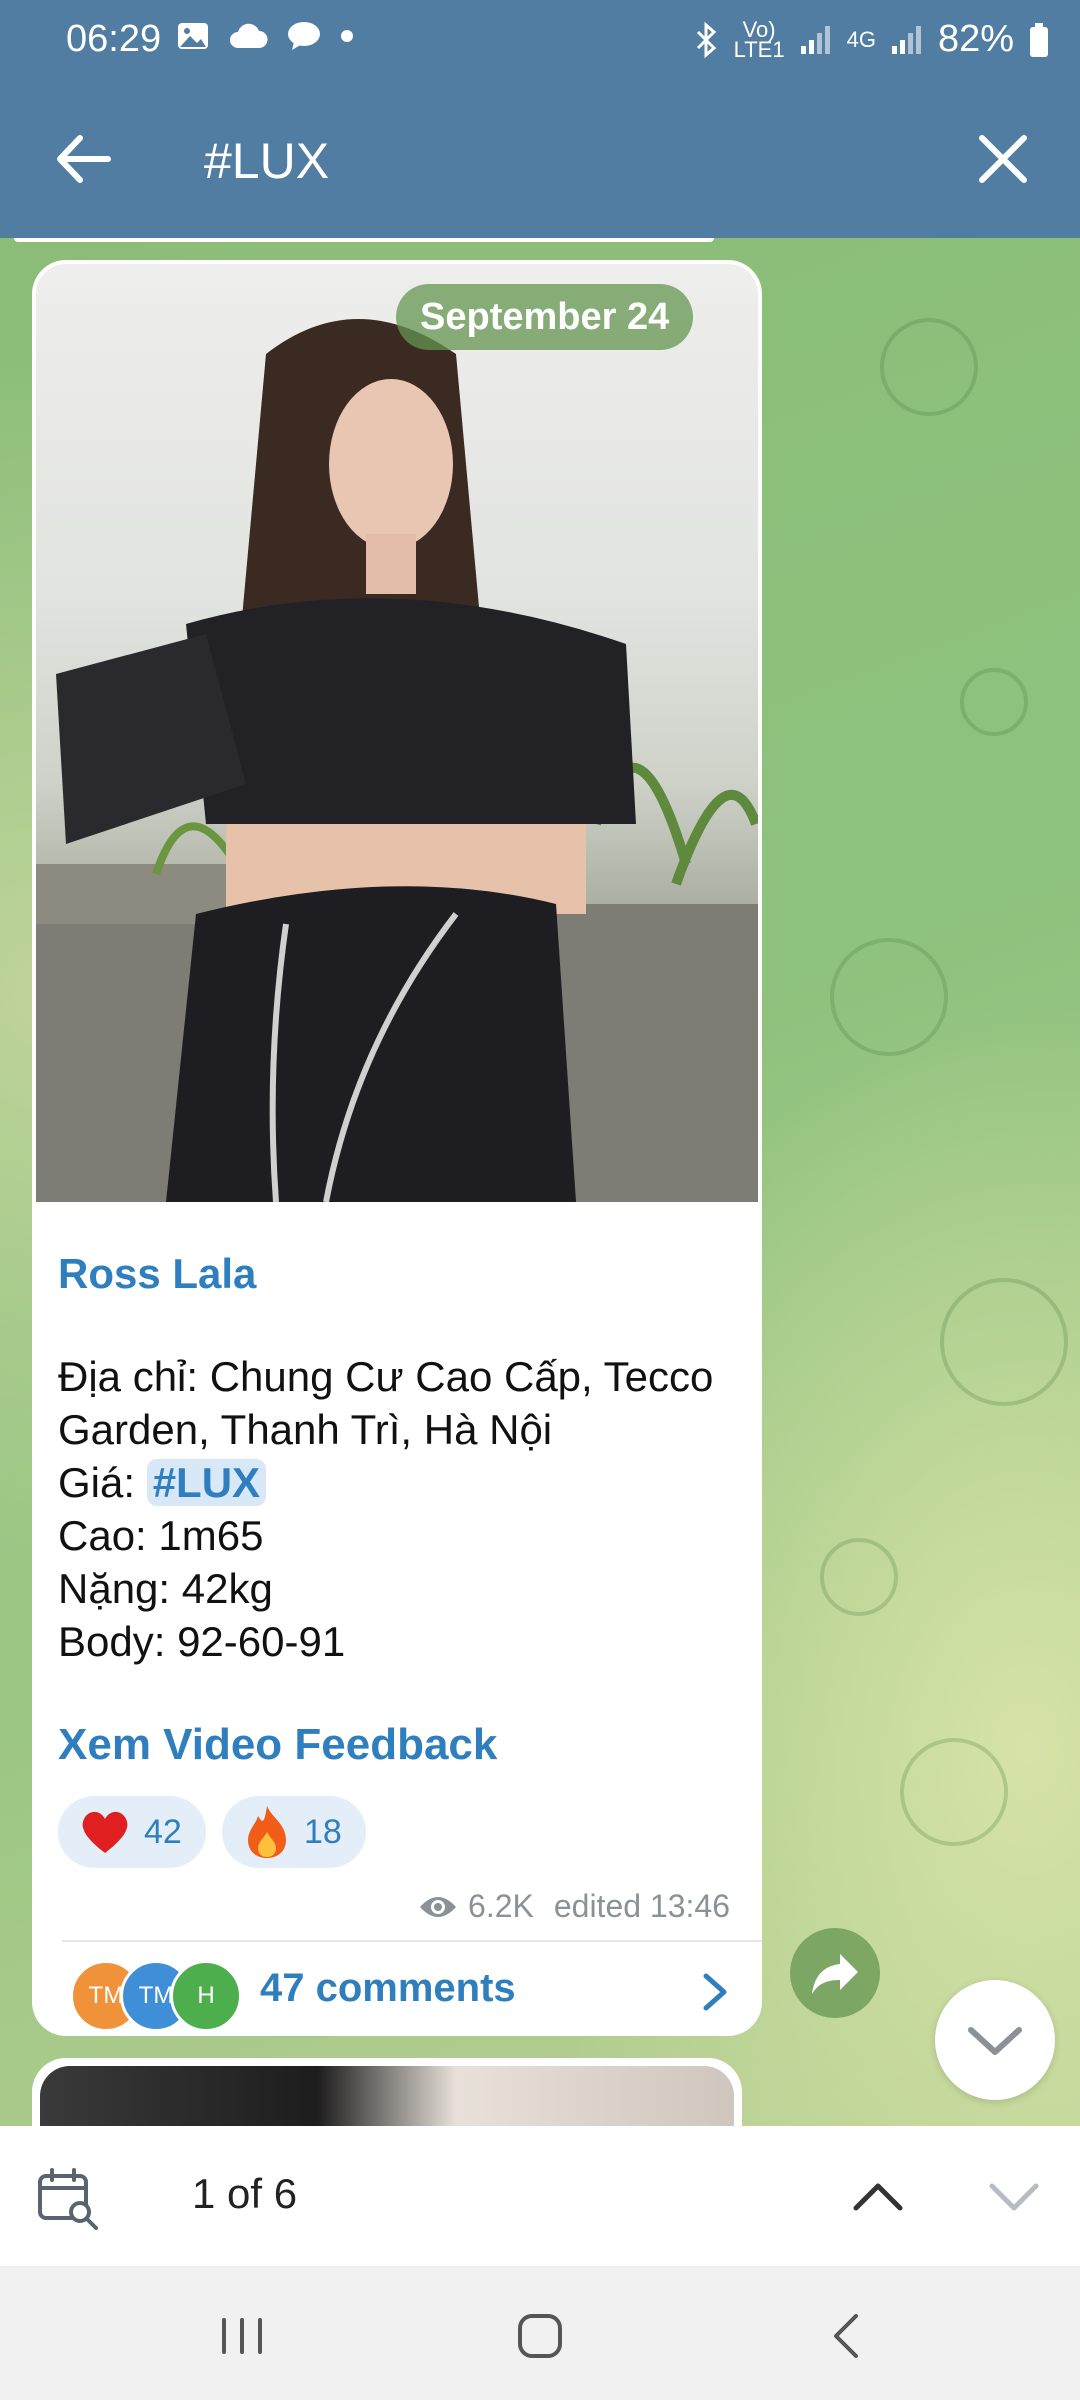 This screenshot has width=1080, height=2400. Describe the element at coordinates (206, 1482) in the screenshot. I see `hashtag-link: #LUX` at that location.